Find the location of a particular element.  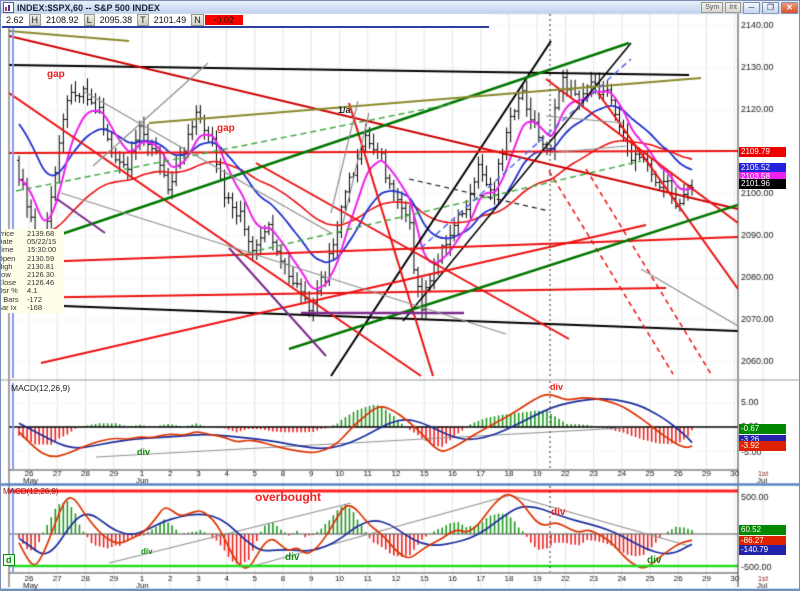

quote-field-value: 2108.92 is located at coordinates (62, 20).